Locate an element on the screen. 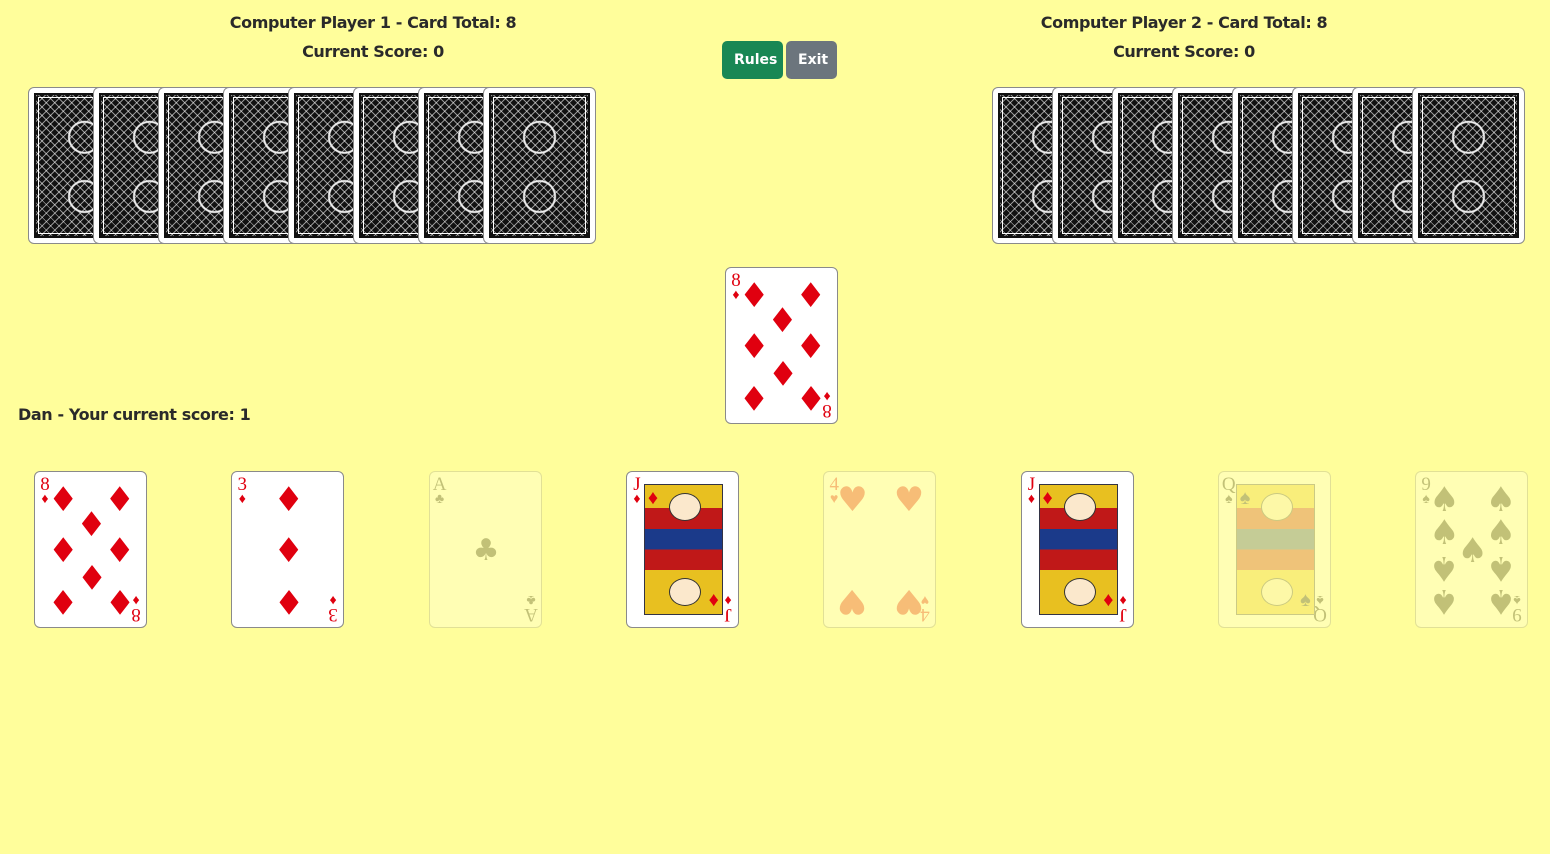 This screenshot has width=1550, height=854. cp2-title: Computer Player 2 - Card Total: 8 is located at coordinates (1184, 22).